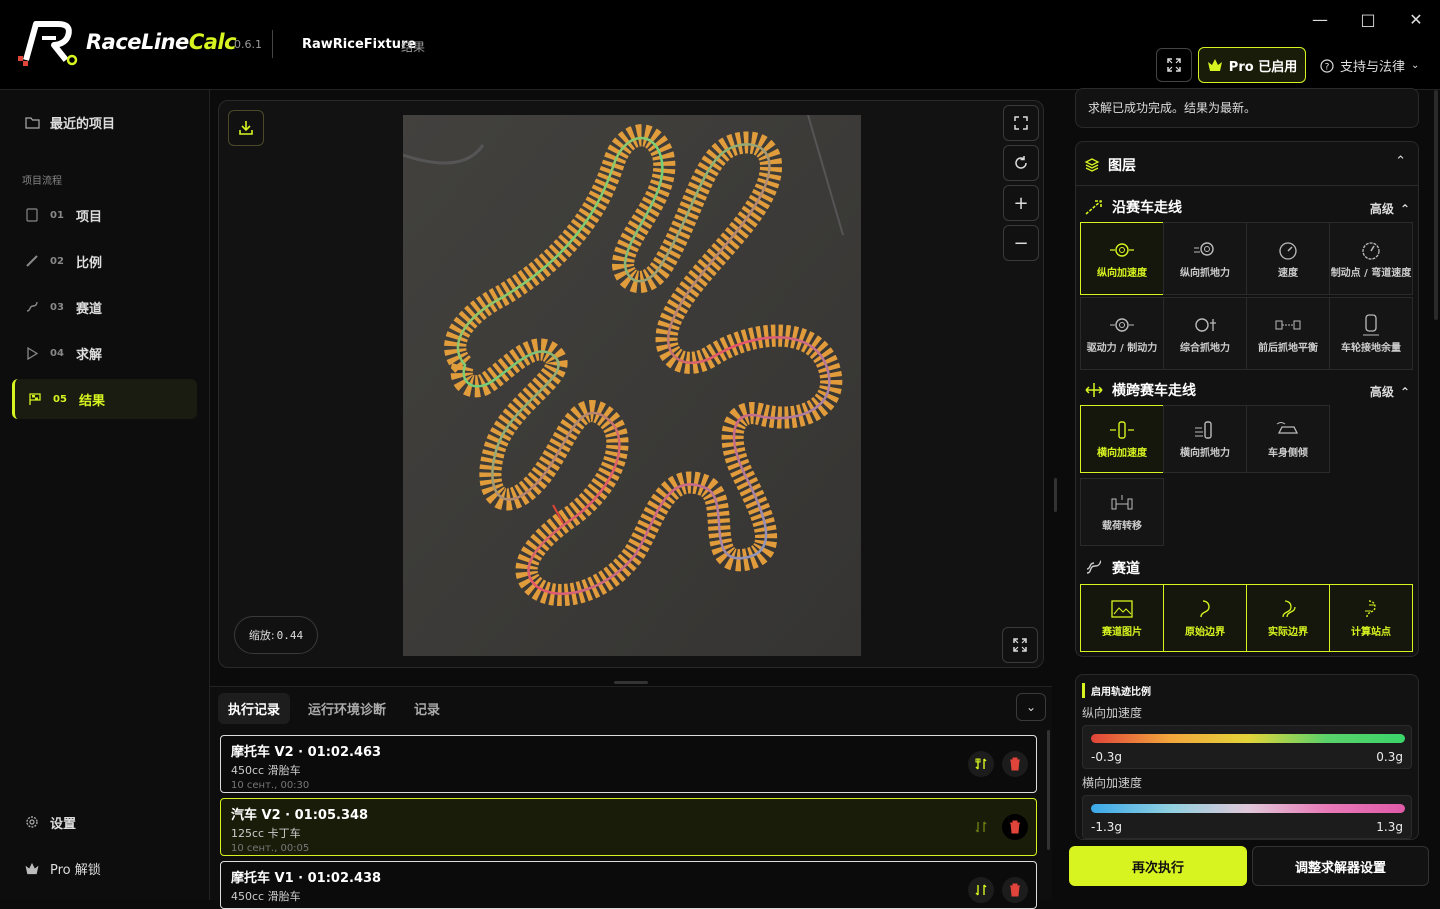  I want to click on layer-label: 横向抓地力, so click(1205, 454).